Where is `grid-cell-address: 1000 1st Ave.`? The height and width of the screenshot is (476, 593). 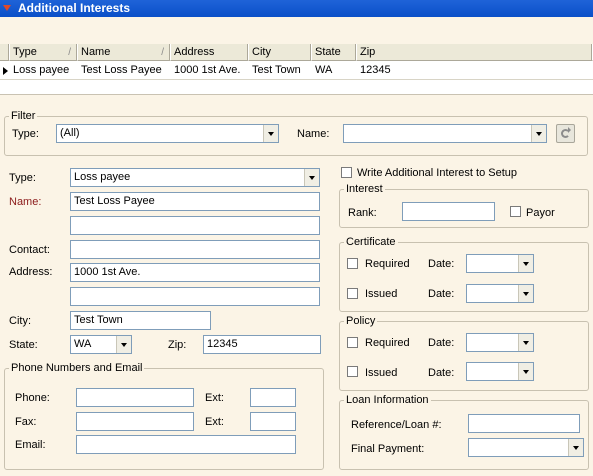
grid-cell-address: 1000 1st Ave. is located at coordinates (210, 70).